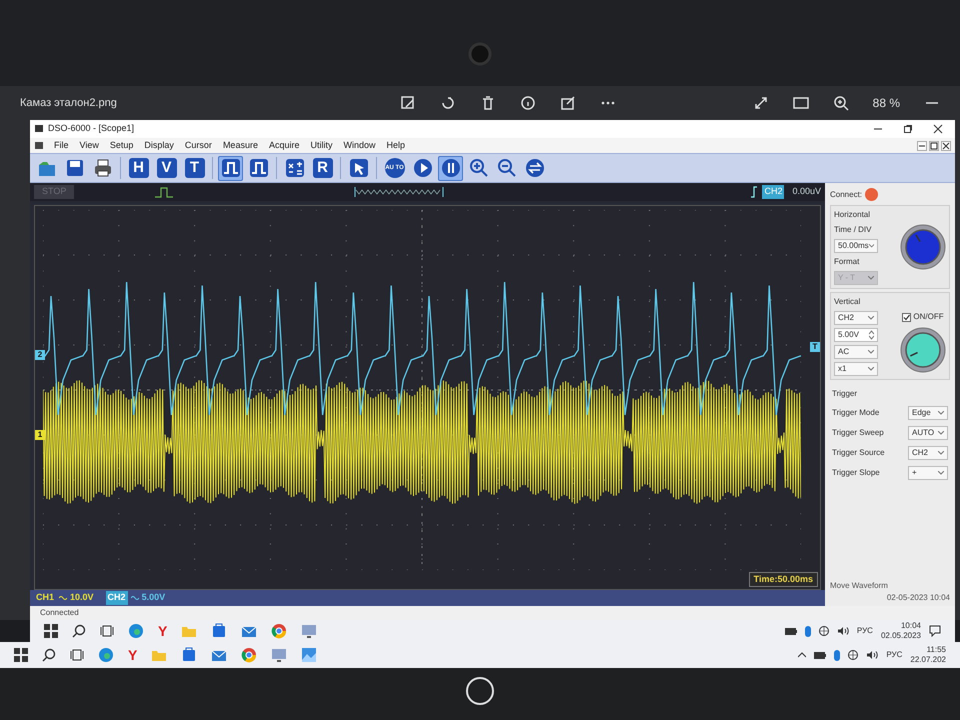  I want to click on waveform-overview-icon, so click(399, 192).